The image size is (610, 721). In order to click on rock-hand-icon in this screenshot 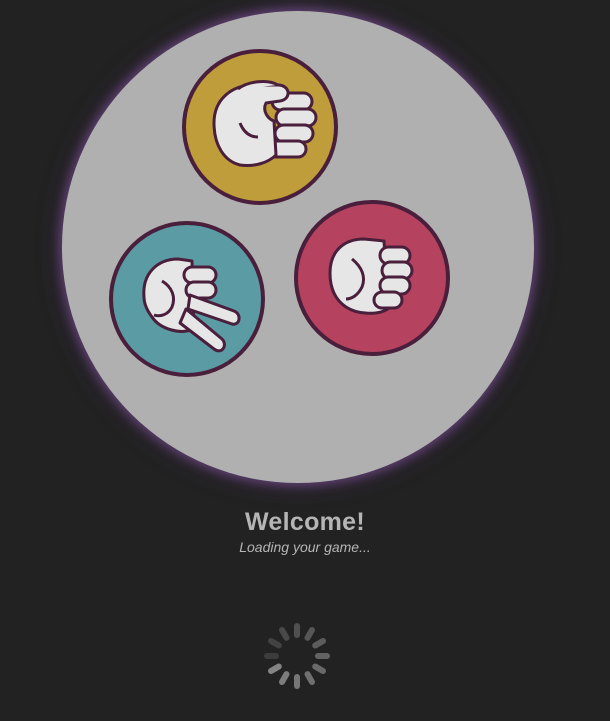, I will do `click(372, 278)`.